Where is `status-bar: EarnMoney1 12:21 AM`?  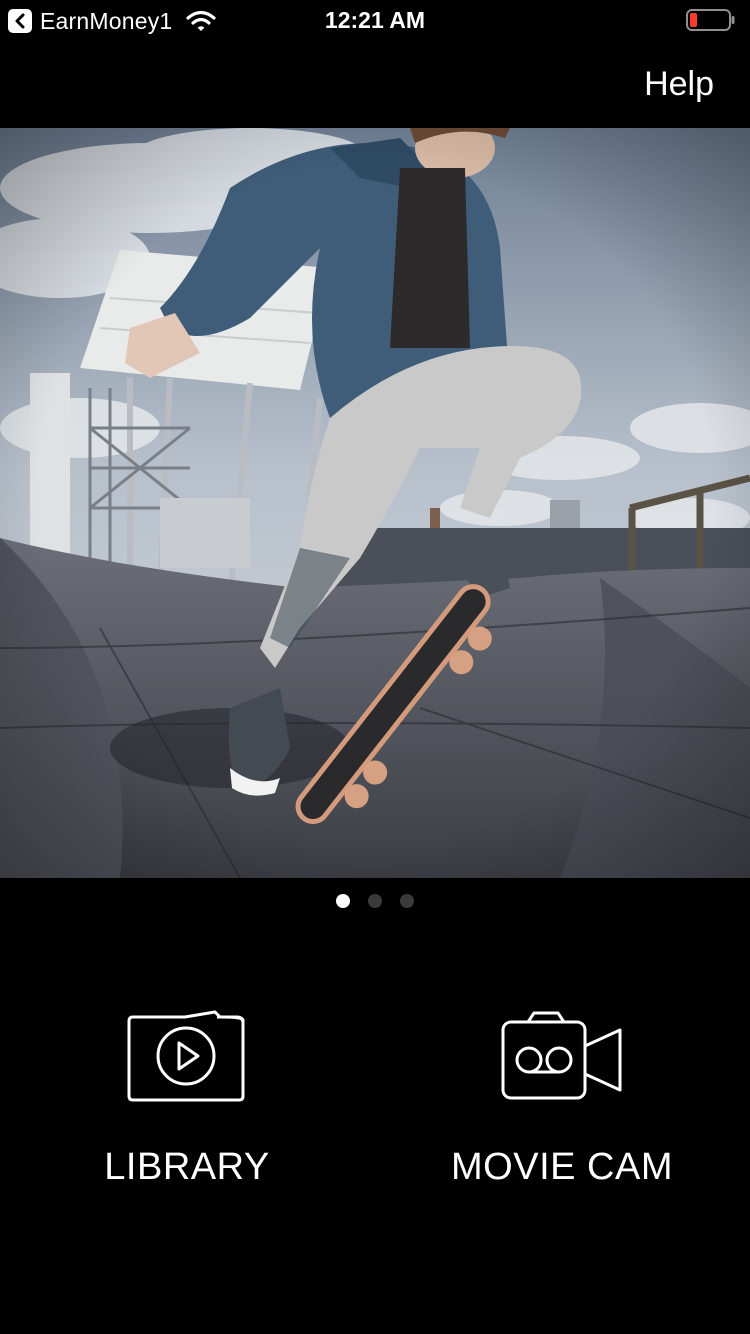
status-bar: EarnMoney1 12:21 AM is located at coordinates (375, 20).